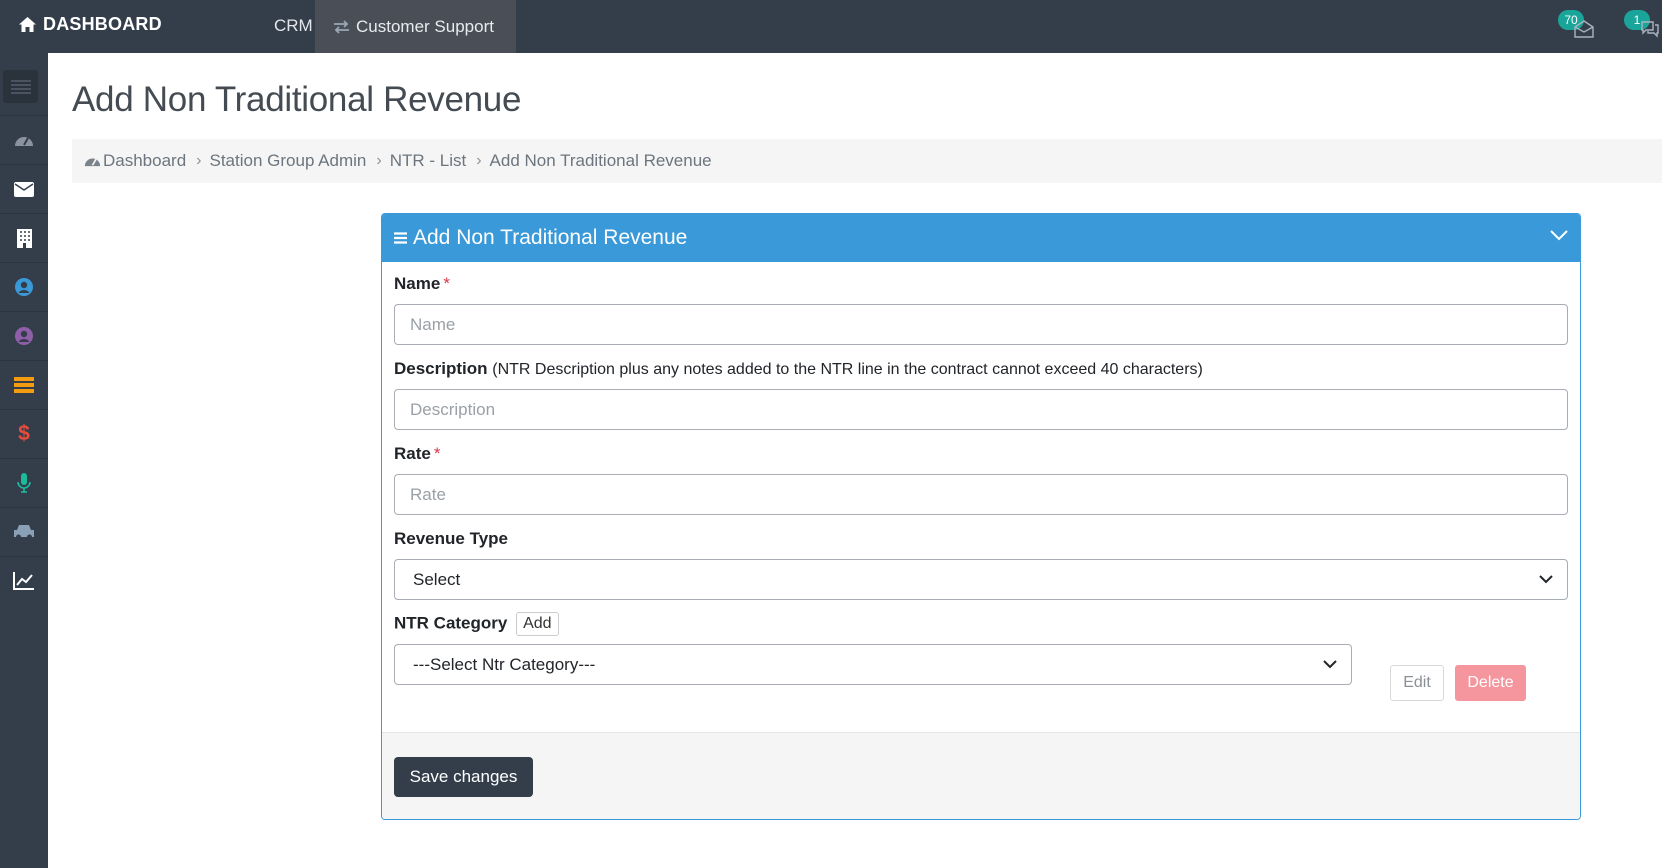 Image resolution: width=1662 pixels, height=868 pixels. Describe the element at coordinates (504, 664) in the screenshot. I see `ntr-category-value: ---Select Ntr Category---` at that location.